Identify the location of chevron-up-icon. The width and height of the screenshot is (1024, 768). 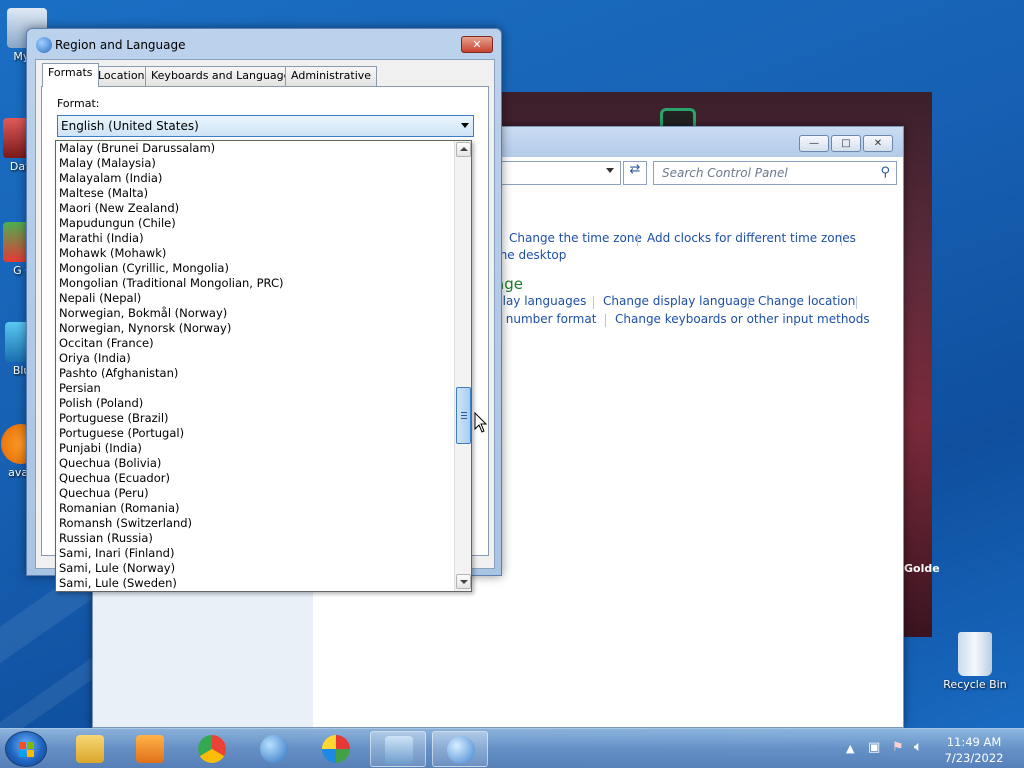
(464, 149).